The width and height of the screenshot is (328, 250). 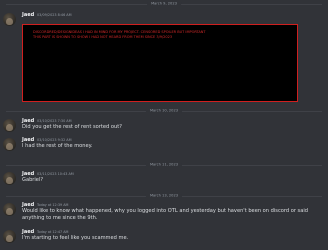 I want to click on message-timestamp: 03/09/2023 8:46 AM, so click(x=54, y=15).